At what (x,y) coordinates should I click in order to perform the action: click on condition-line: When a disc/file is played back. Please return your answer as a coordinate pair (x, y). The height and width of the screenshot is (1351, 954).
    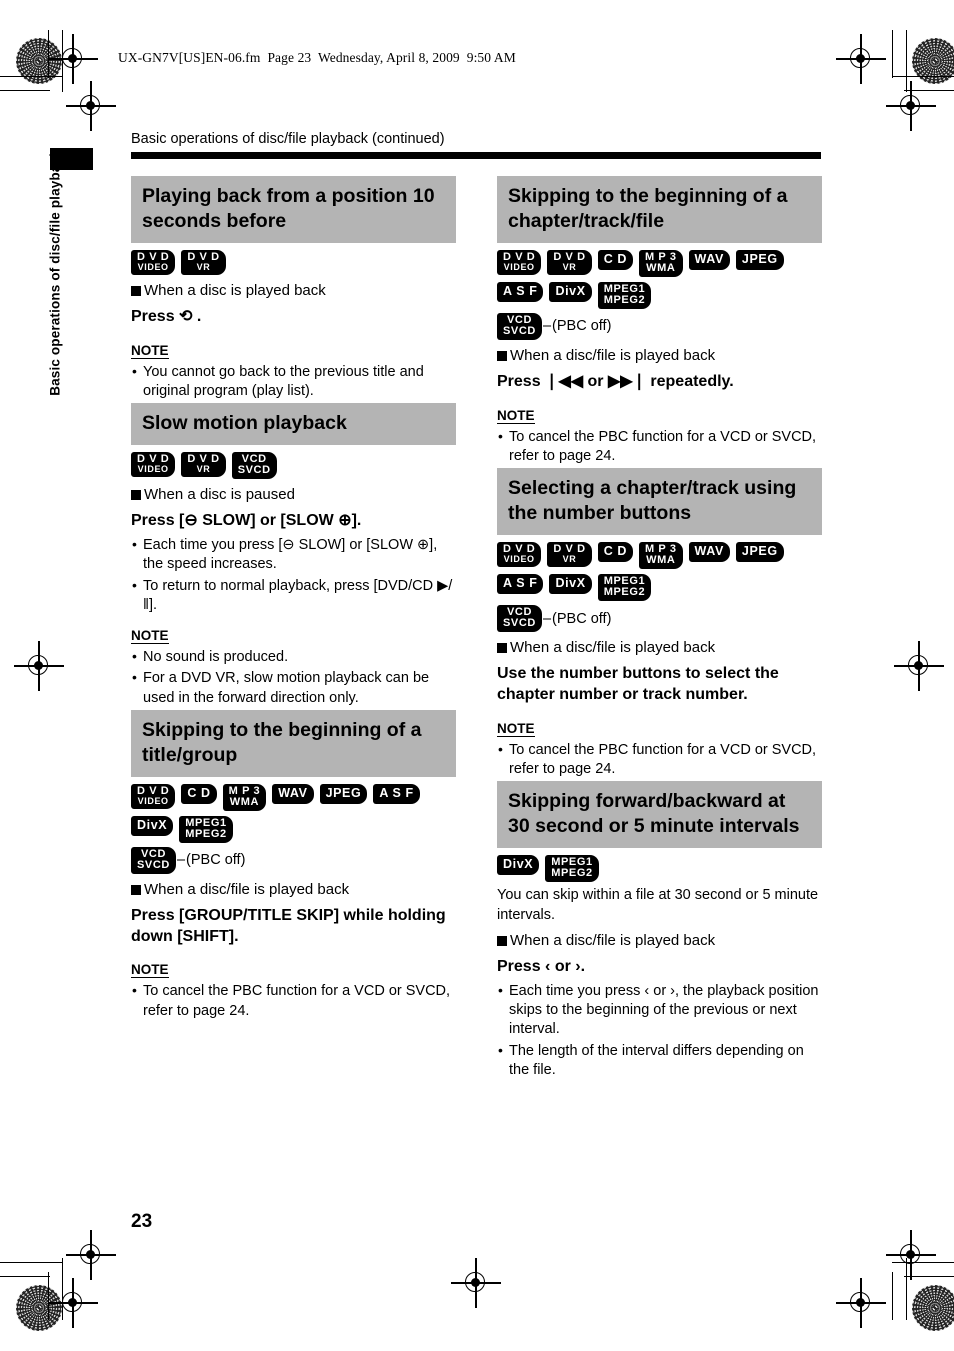
    Looking at the image, I should click on (659, 940).